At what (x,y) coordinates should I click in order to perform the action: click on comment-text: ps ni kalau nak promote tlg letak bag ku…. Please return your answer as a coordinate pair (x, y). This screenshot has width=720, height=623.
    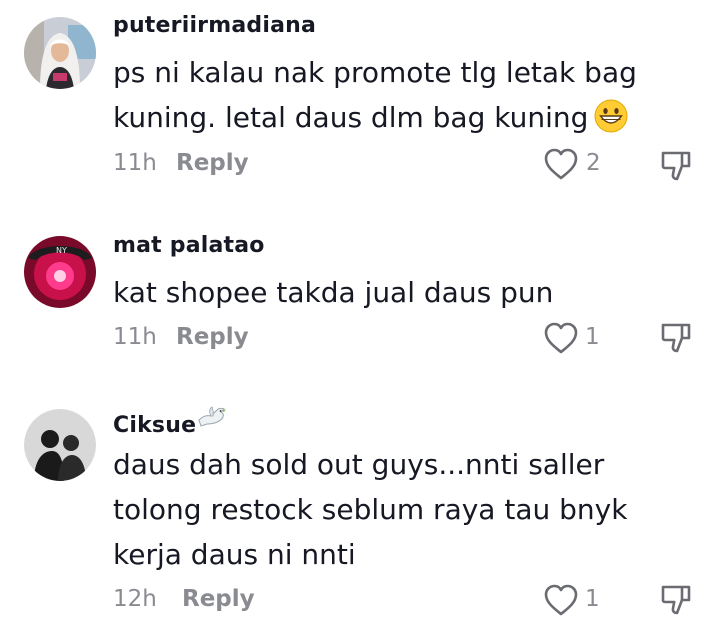
    Looking at the image, I should click on (383, 95).